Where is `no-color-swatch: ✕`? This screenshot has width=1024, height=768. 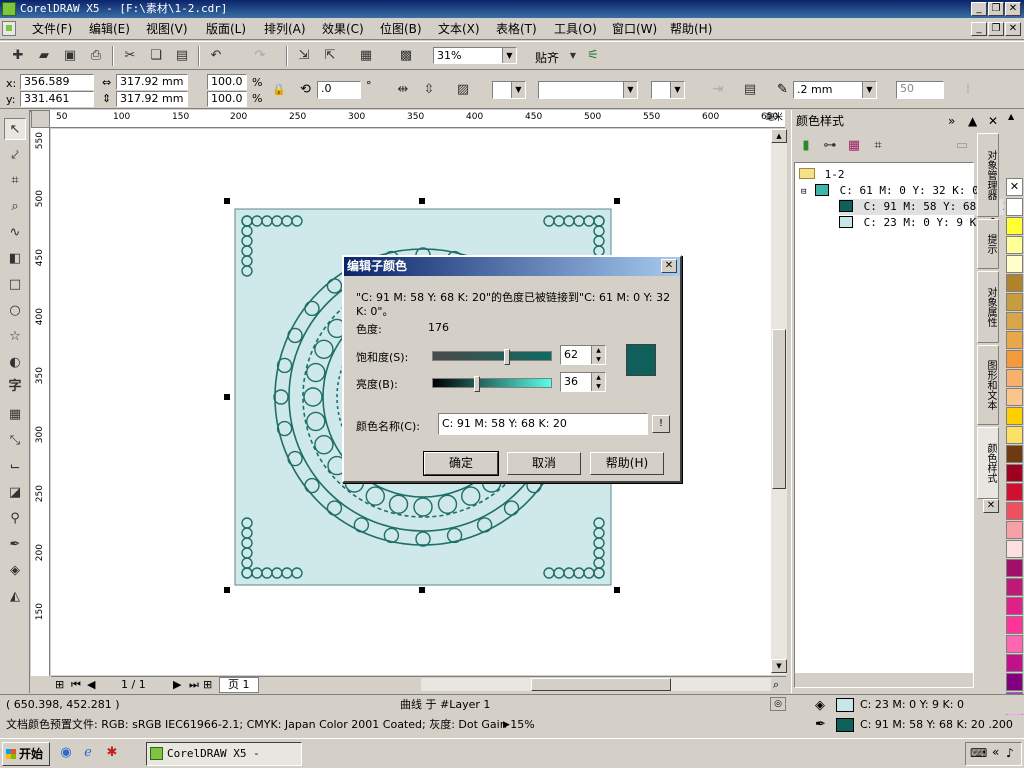 no-color-swatch: ✕ is located at coordinates (1014, 187).